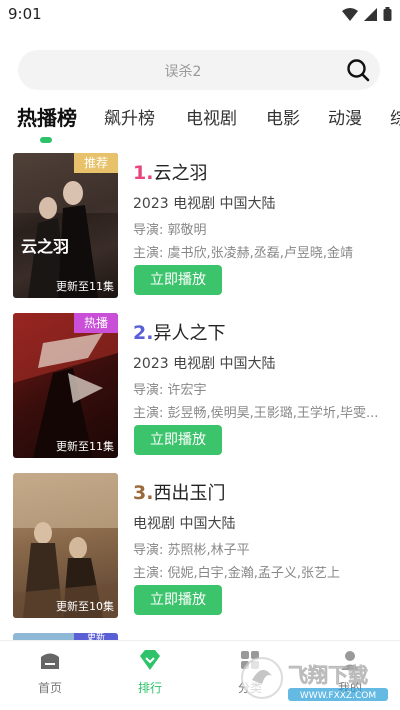 The height and width of the screenshot is (710, 400). Describe the element at coordinates (85, 606) in the screenshot. I see `episode-count: 更新至10集` at that location.